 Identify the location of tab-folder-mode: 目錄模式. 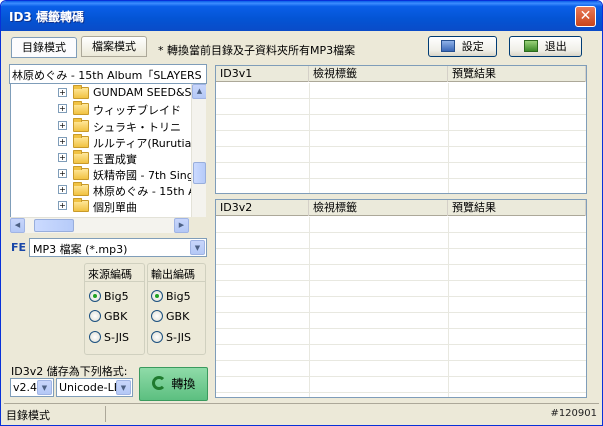
(44, 47).